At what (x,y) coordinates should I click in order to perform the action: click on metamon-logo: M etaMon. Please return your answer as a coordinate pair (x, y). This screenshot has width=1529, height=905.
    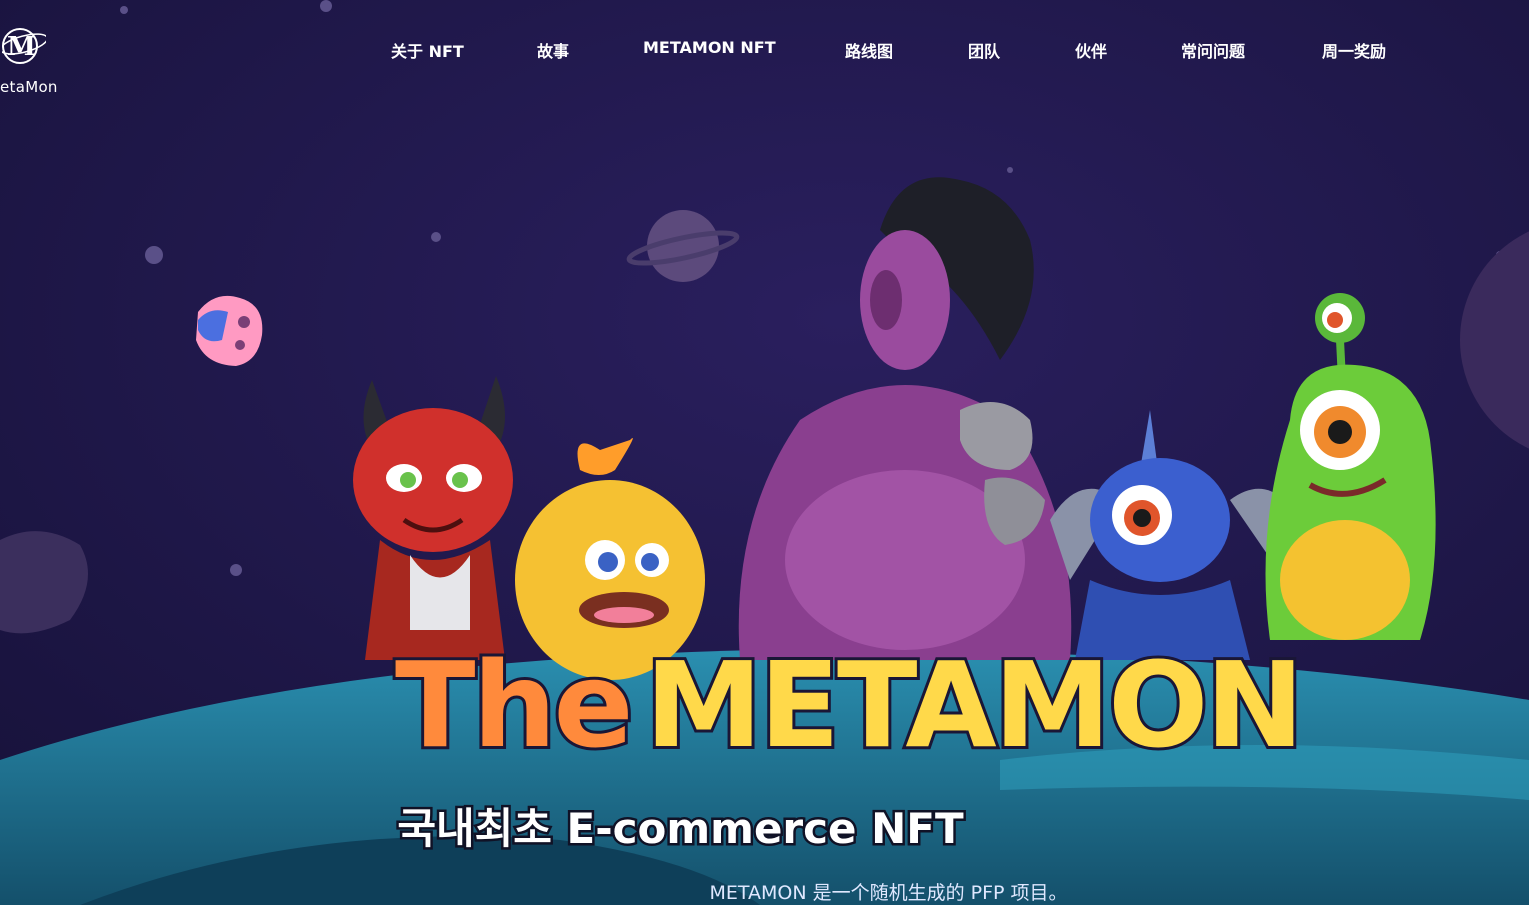
    Looking at the image, I should click on (45, 55).